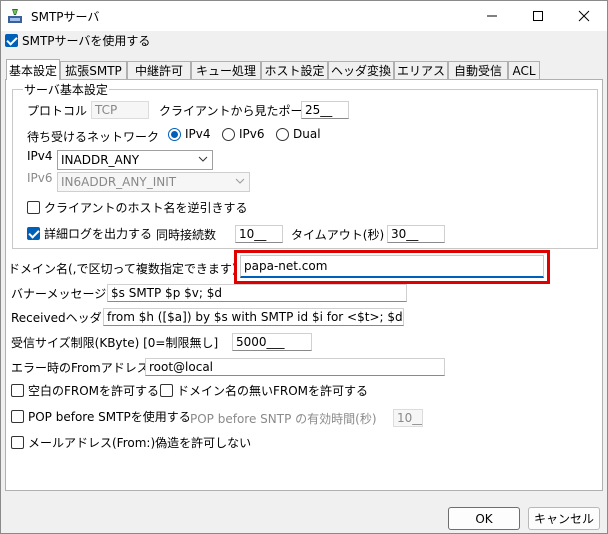 Image resolution: width=608 pixels, height=534 pixels. I want to click on ipv6-combo: IN6ADDR_ANY_INIT, so click(153, 182).